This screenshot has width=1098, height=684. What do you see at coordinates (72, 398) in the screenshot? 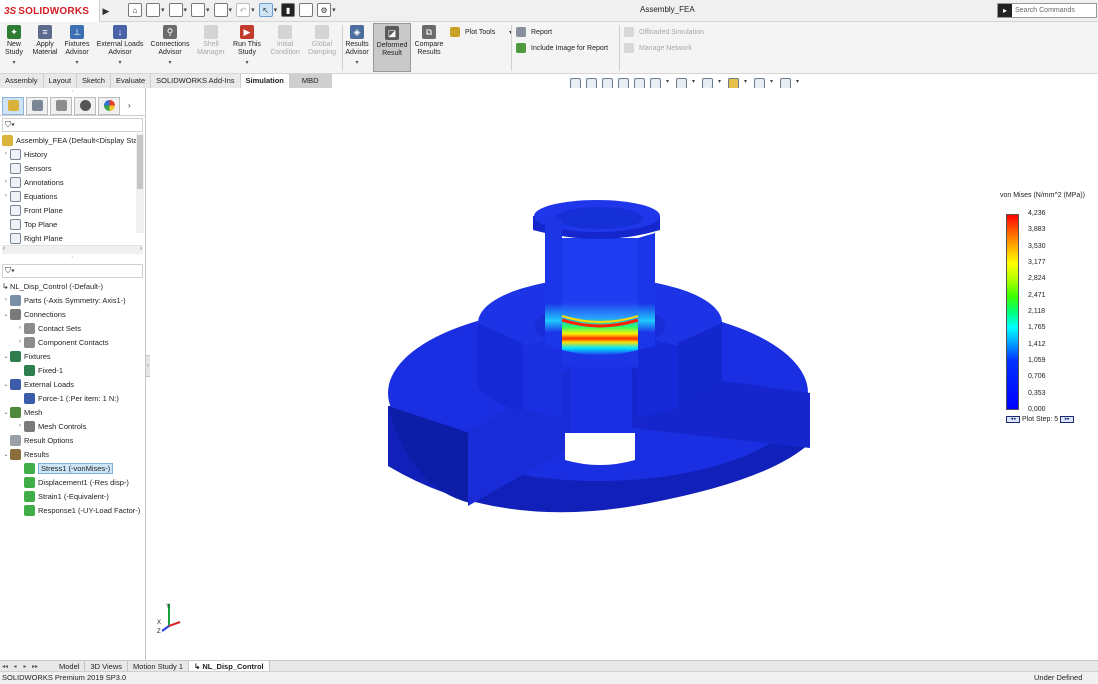
I see `sim-tree-item: Force-1 (:Per item: 1 N:)` at bounding box center [72, 398].